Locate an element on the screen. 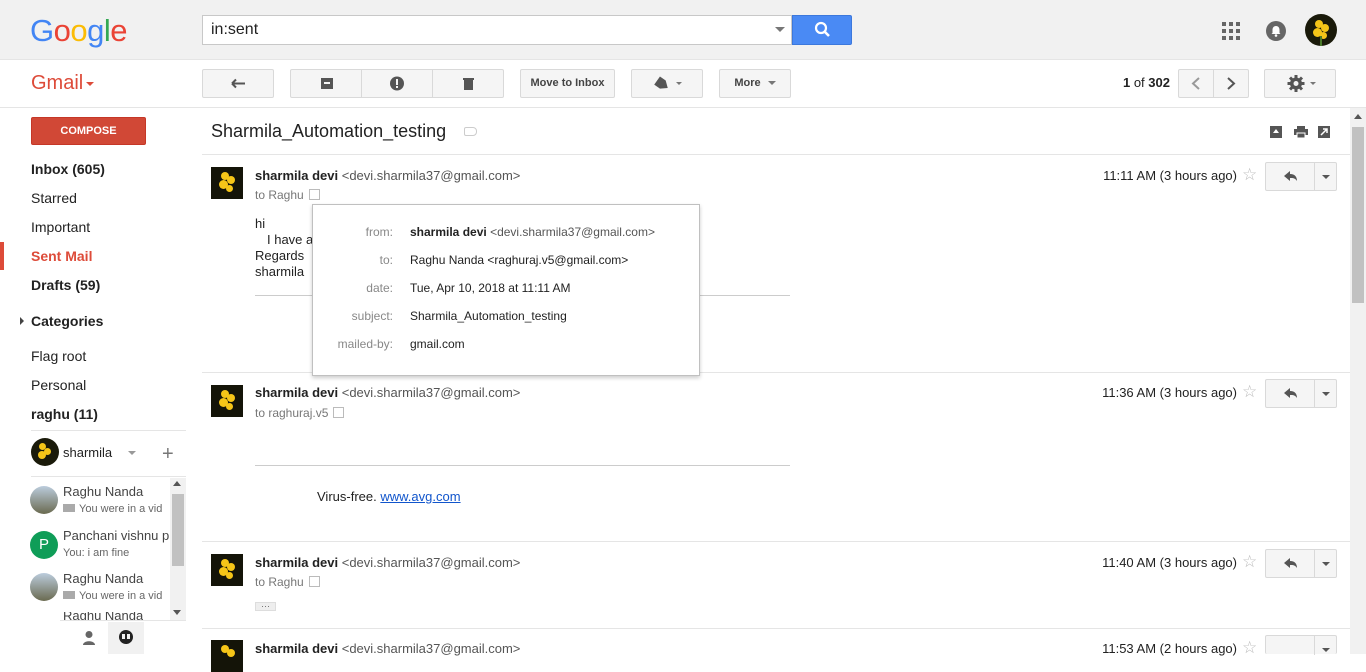  back-to-sent-button is located at coordinates (238, 83).